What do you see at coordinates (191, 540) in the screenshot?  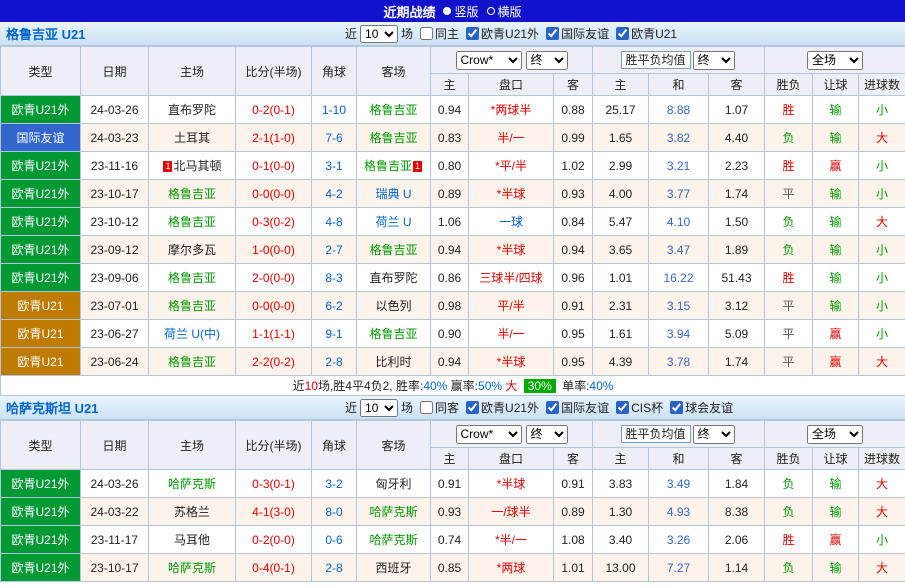 I see `home-team-name: 马耳他` at bounding box center [191, 540].